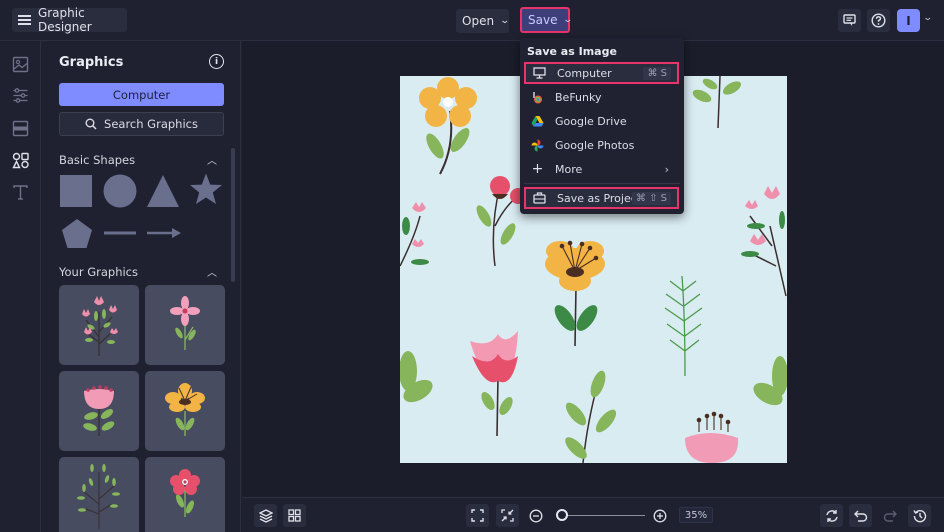 This screenshot has height=532, width=944. What do you see at coordinates (908, 20) in the screenshot?
I see `user-avatar: I` at bounding box center [908, 20].